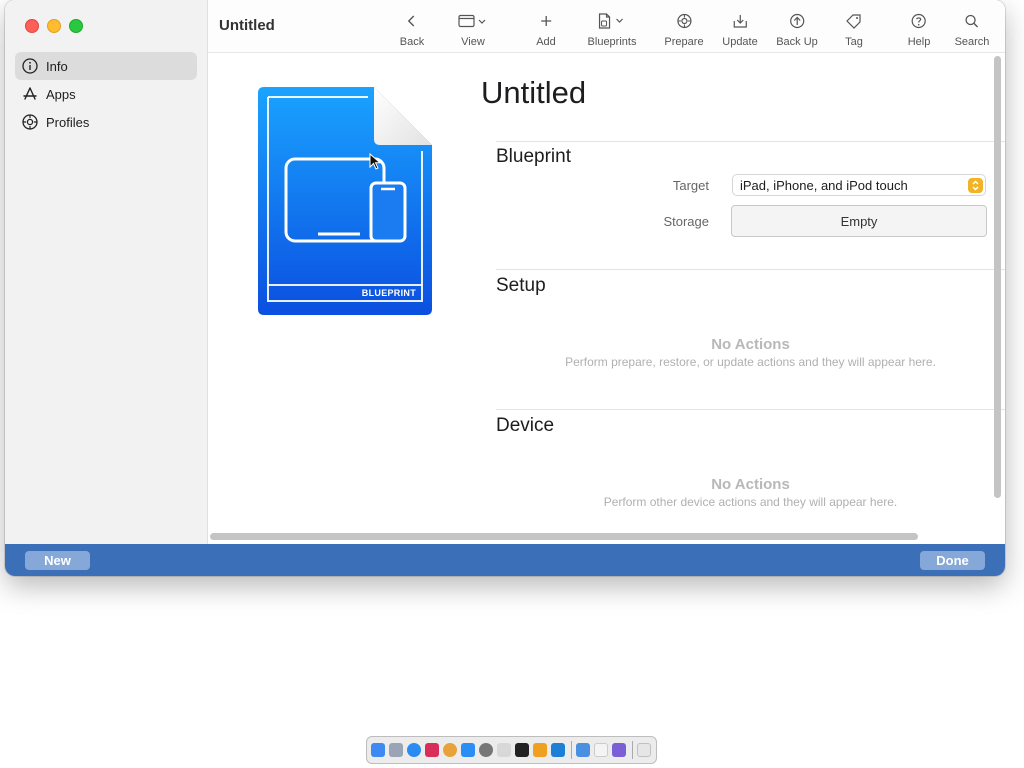 Image resolution: width=1024 pixels, height=768 pixels. I want to click on prepare-button: Prepare, so click(684, 30).